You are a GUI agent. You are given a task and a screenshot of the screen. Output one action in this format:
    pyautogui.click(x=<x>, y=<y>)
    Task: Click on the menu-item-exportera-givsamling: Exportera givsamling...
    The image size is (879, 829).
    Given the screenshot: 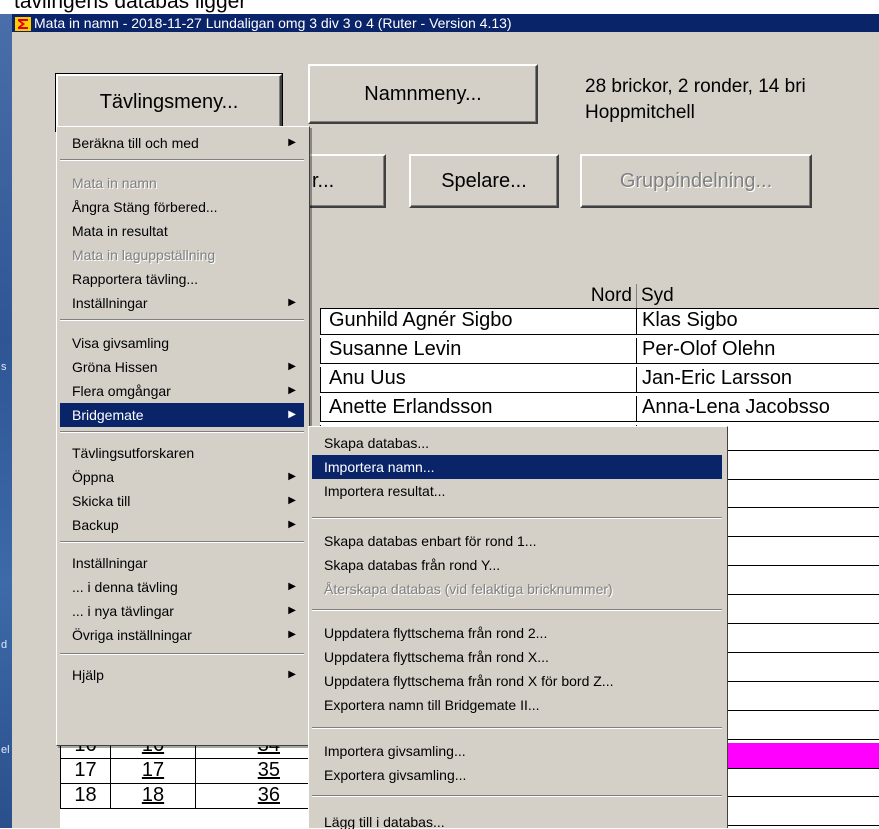 What is the action you would take?
    pyautogui.click(x=517, y=775)
    